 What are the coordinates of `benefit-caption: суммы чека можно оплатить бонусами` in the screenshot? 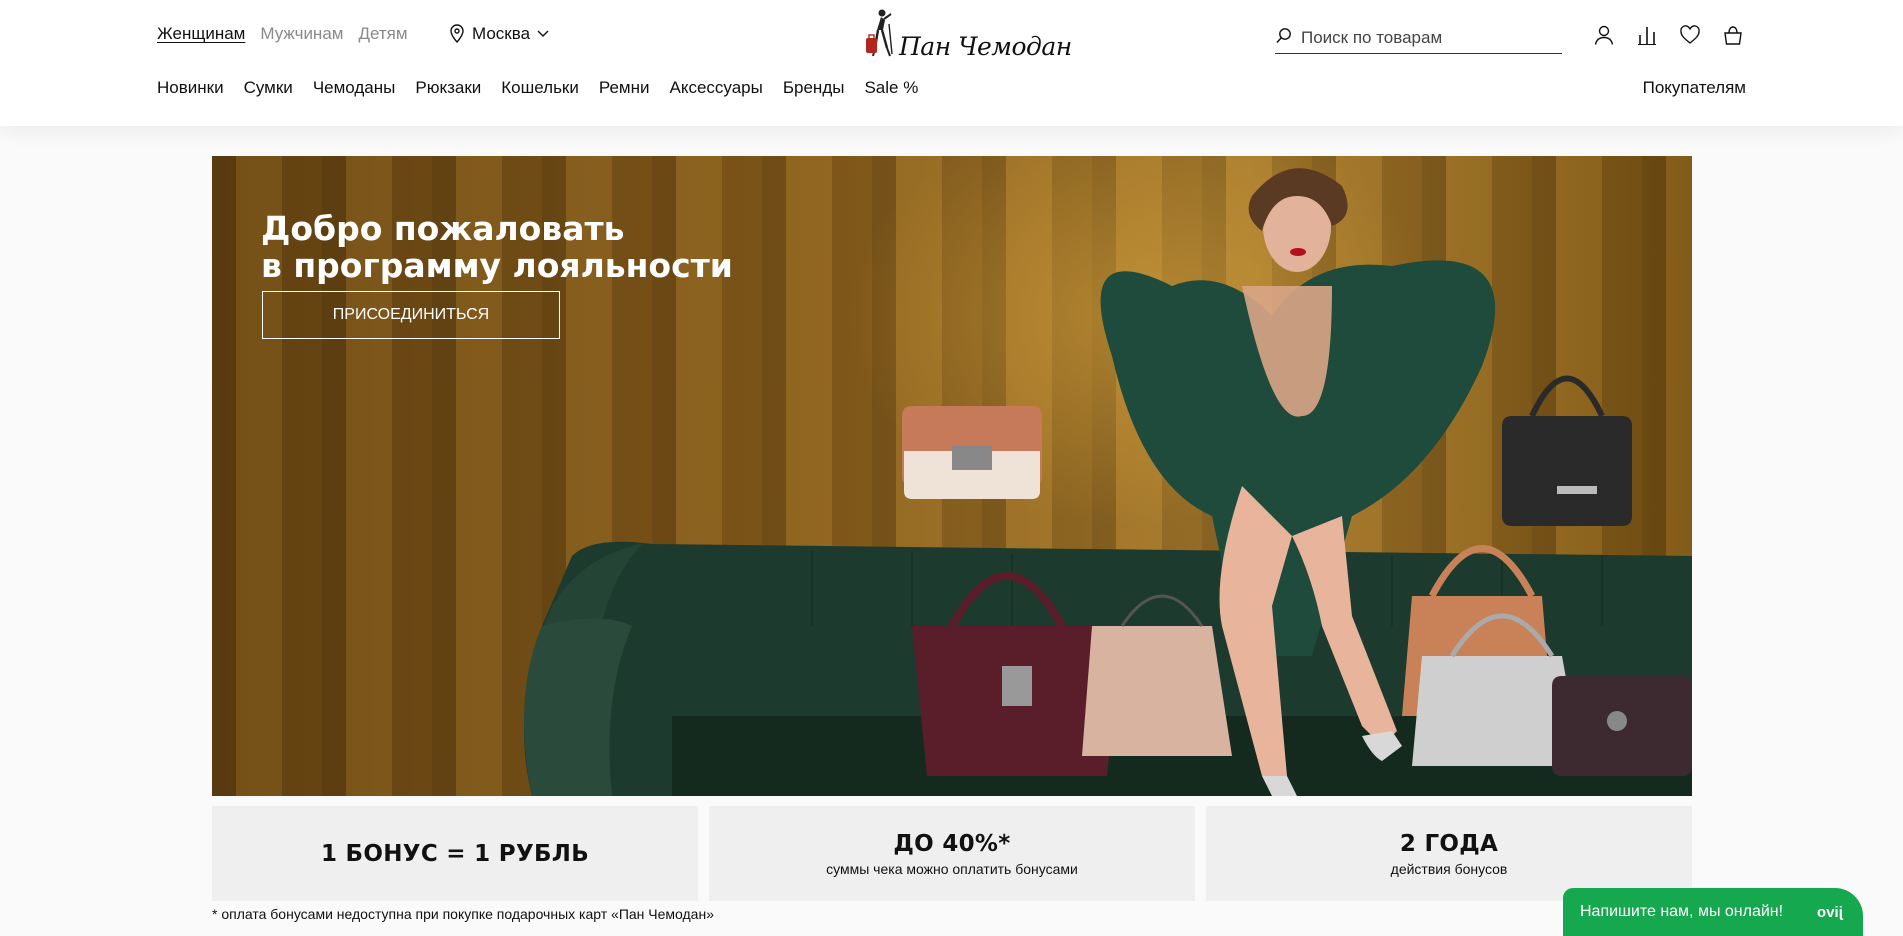 It's located at (952, 868).